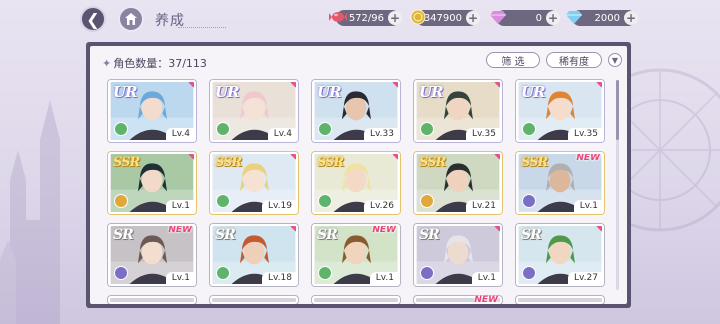 This screenshot has width=720, height=324. I want to click on level-label: Lv.19, so click(279, 206).